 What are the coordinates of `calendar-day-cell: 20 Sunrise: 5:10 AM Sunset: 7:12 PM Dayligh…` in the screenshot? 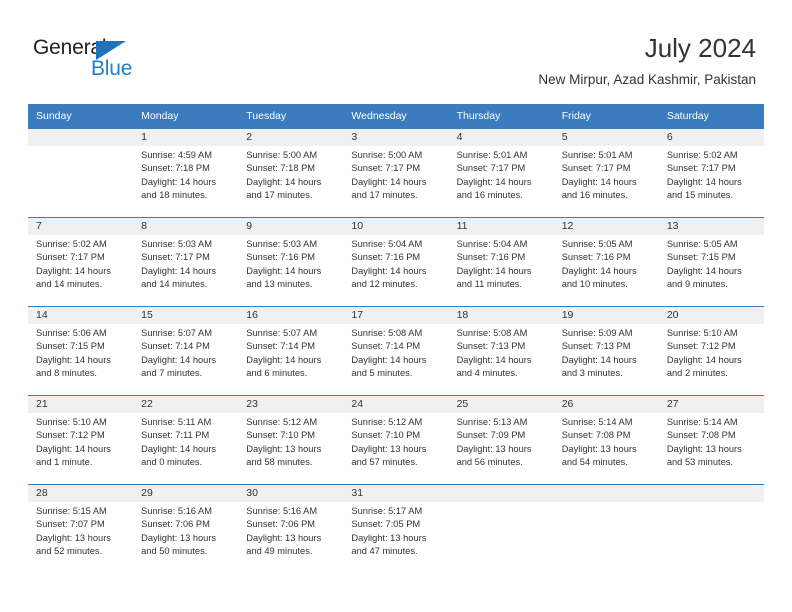 It's located at (711, 351).